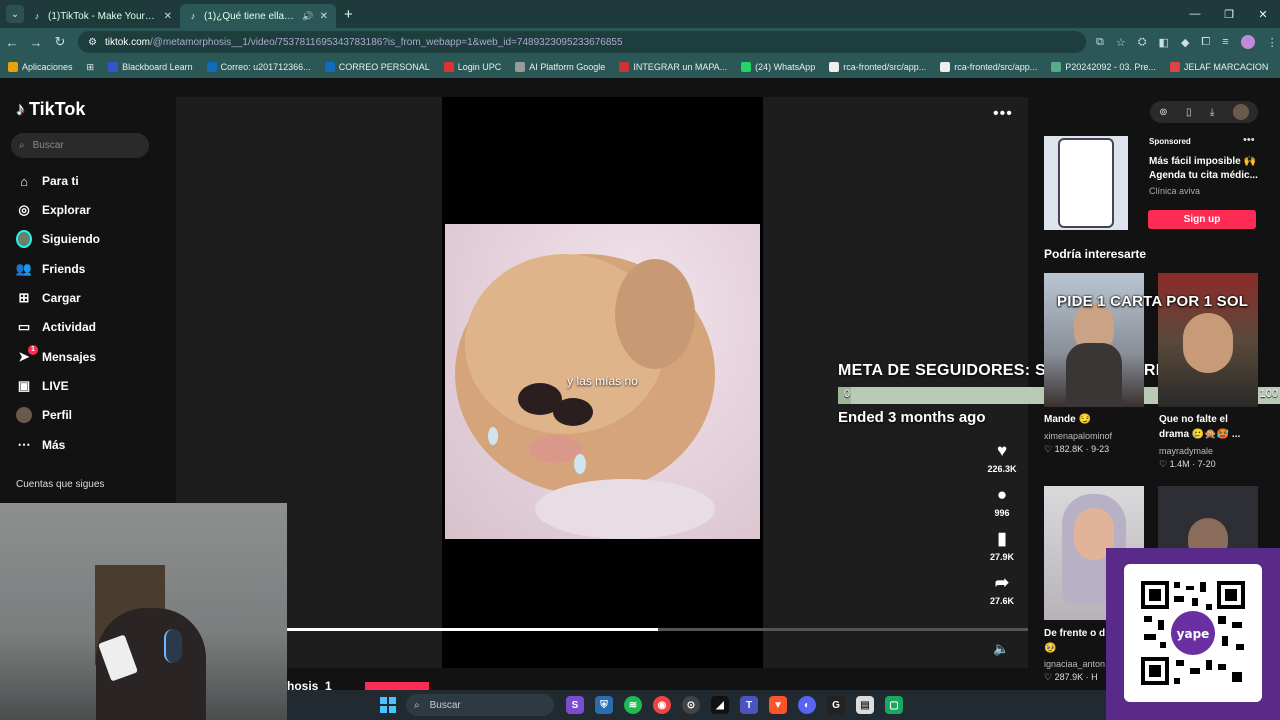  I want to click on friends-icon: 👥, so click(24, 268).